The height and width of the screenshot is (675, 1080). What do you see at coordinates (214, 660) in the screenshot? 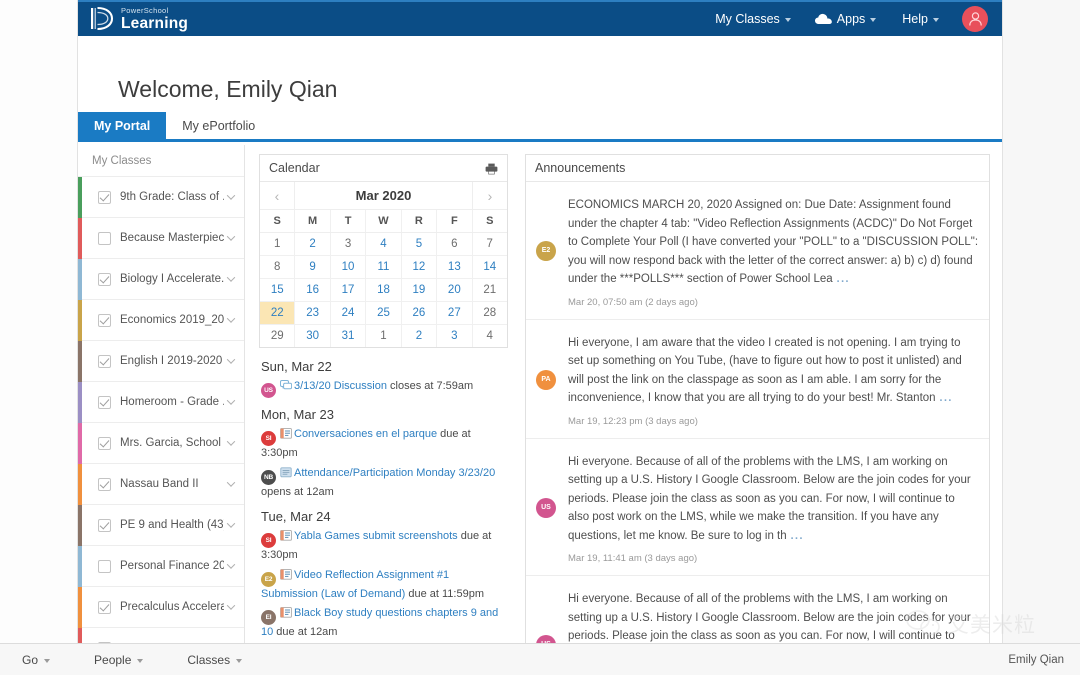
I see `bottom-classes-menu: Classes` at bounding box center [214, 660].